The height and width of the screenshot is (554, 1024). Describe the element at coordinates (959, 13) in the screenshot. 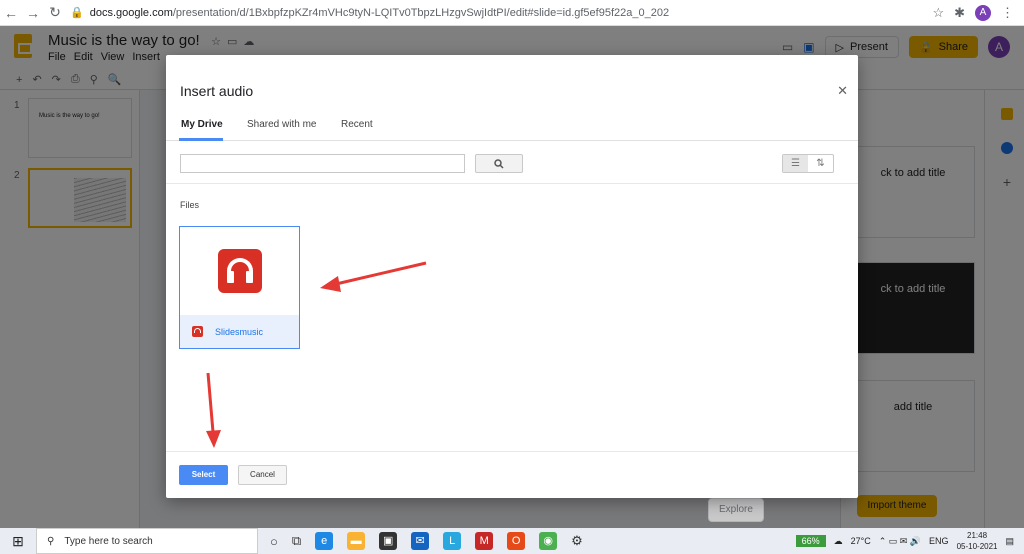

I see `extensions-icon: ✱` at that location.